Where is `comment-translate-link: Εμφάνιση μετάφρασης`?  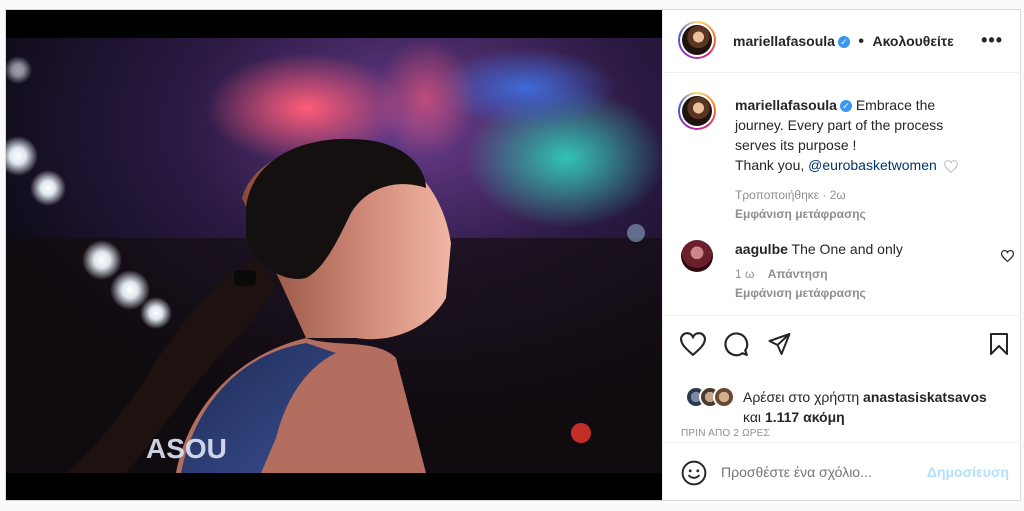 comment-translate-link: Εμφάνιση μετάφρασης is located at coordinates (855, 293).